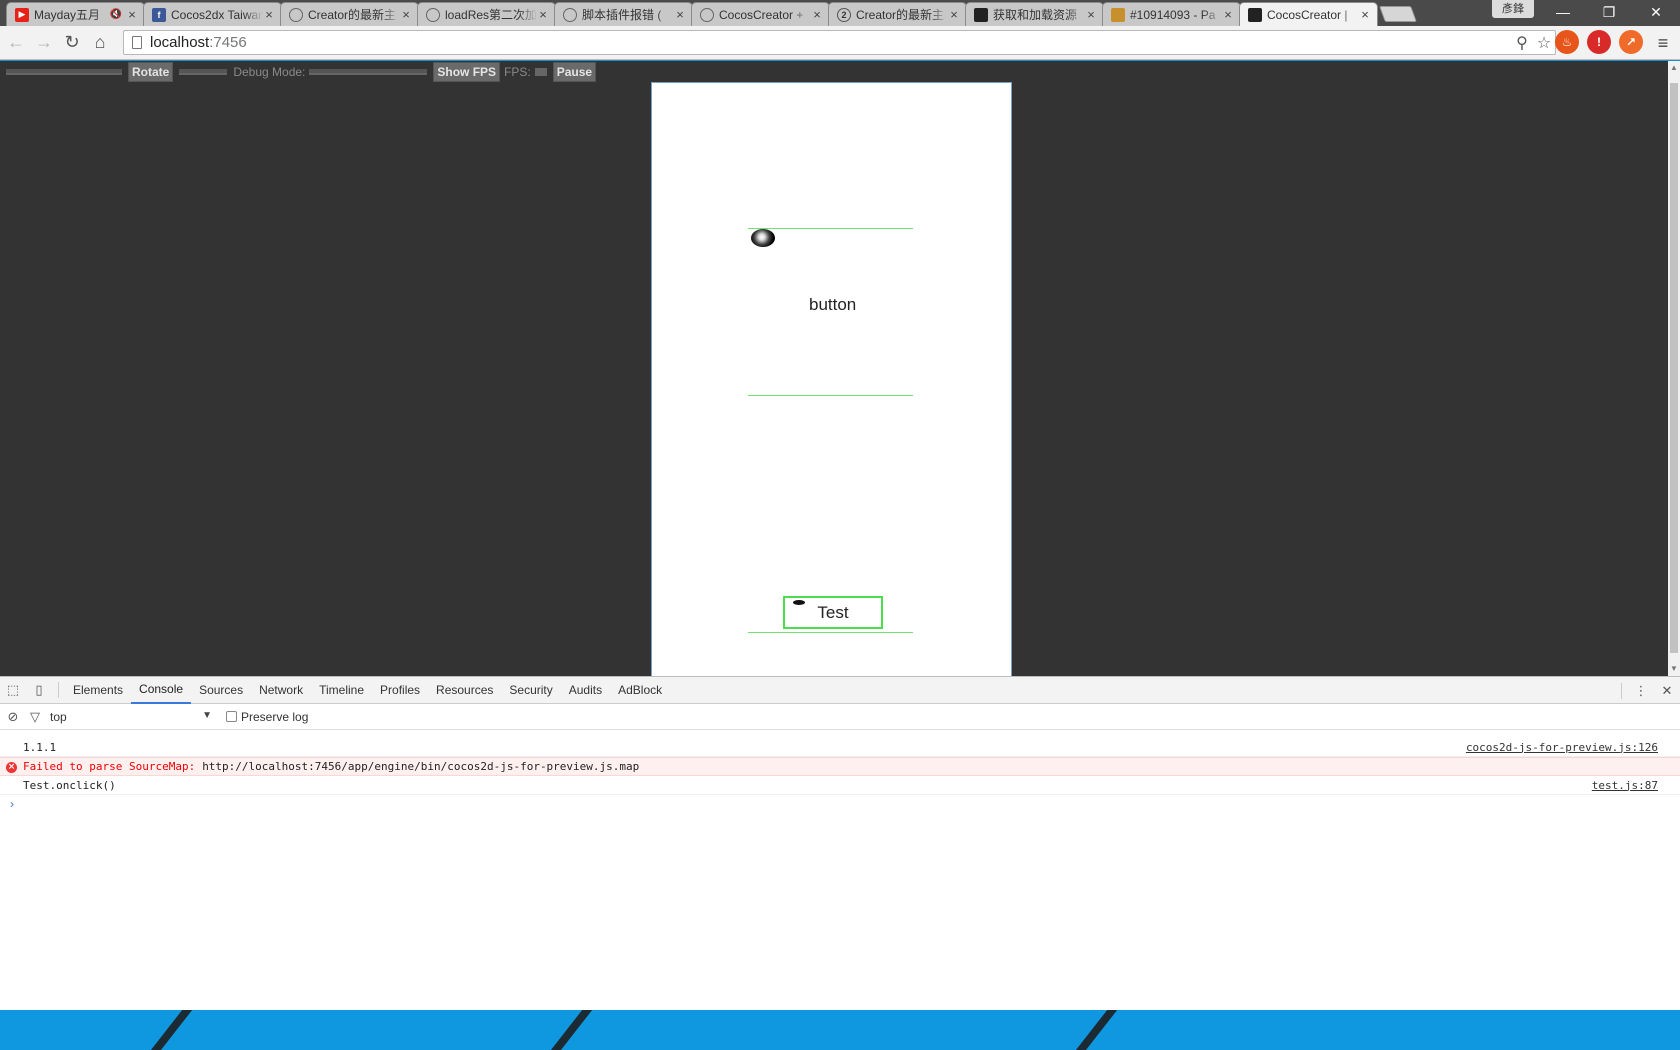  I want to click on home-icon: ⌂, so click(100, 43).